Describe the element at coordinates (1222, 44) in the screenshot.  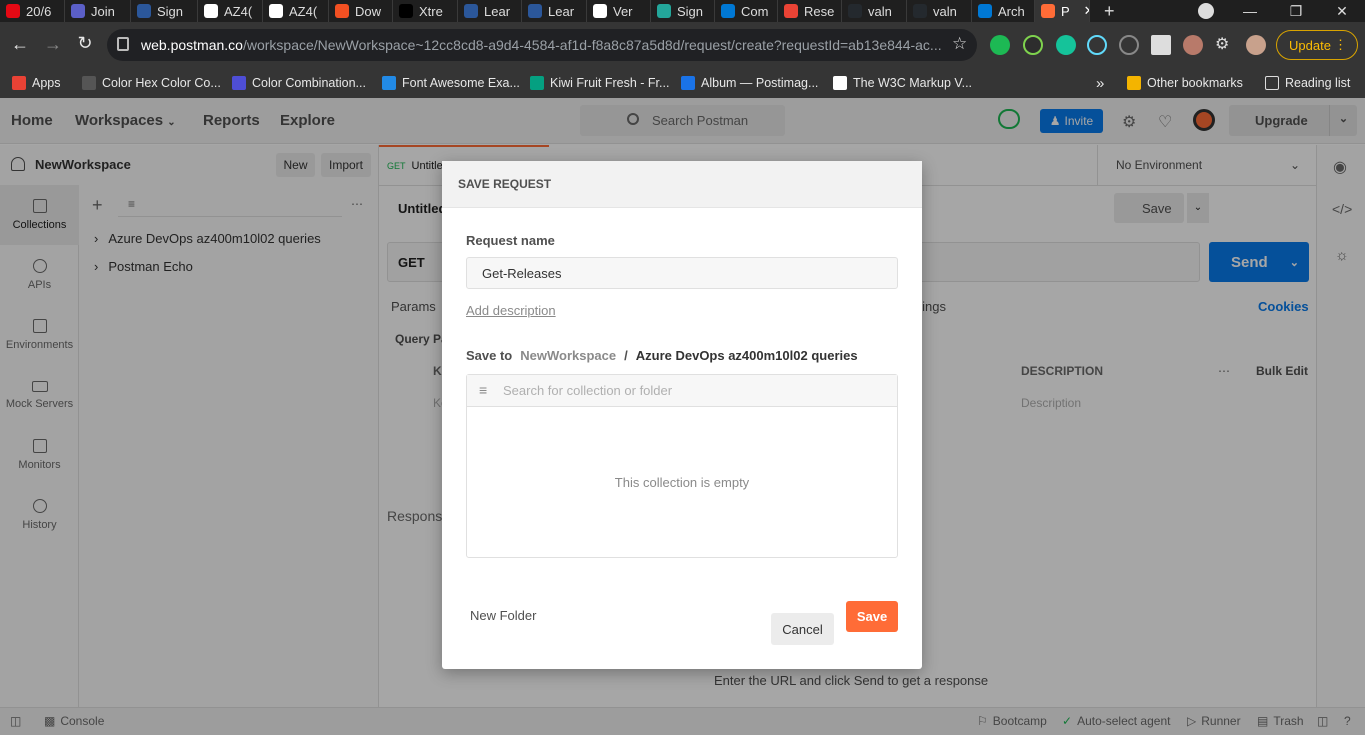
I see `puzzle-icon: ⚙` at that location.